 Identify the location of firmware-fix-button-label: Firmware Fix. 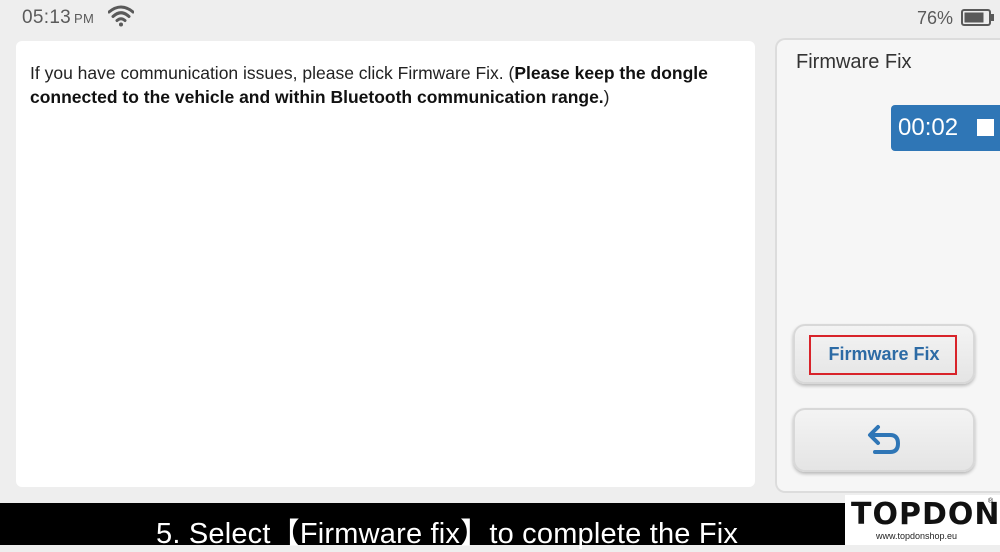
(884, 353).